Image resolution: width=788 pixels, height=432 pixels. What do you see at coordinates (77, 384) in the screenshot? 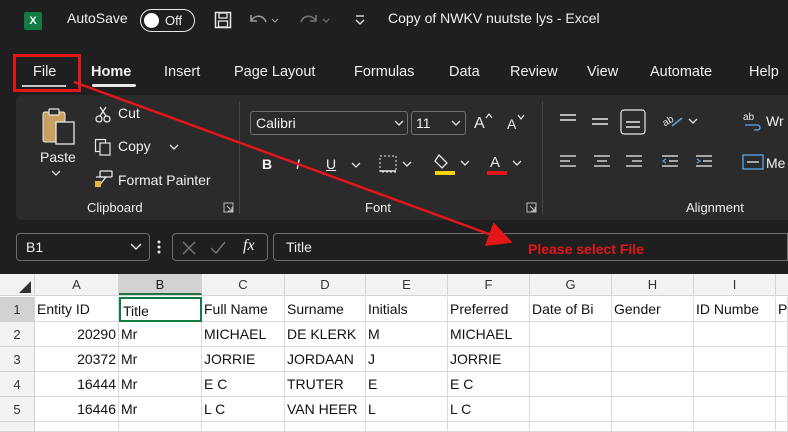
I see `table-cell: 16444` at bounding box center [77, 384].